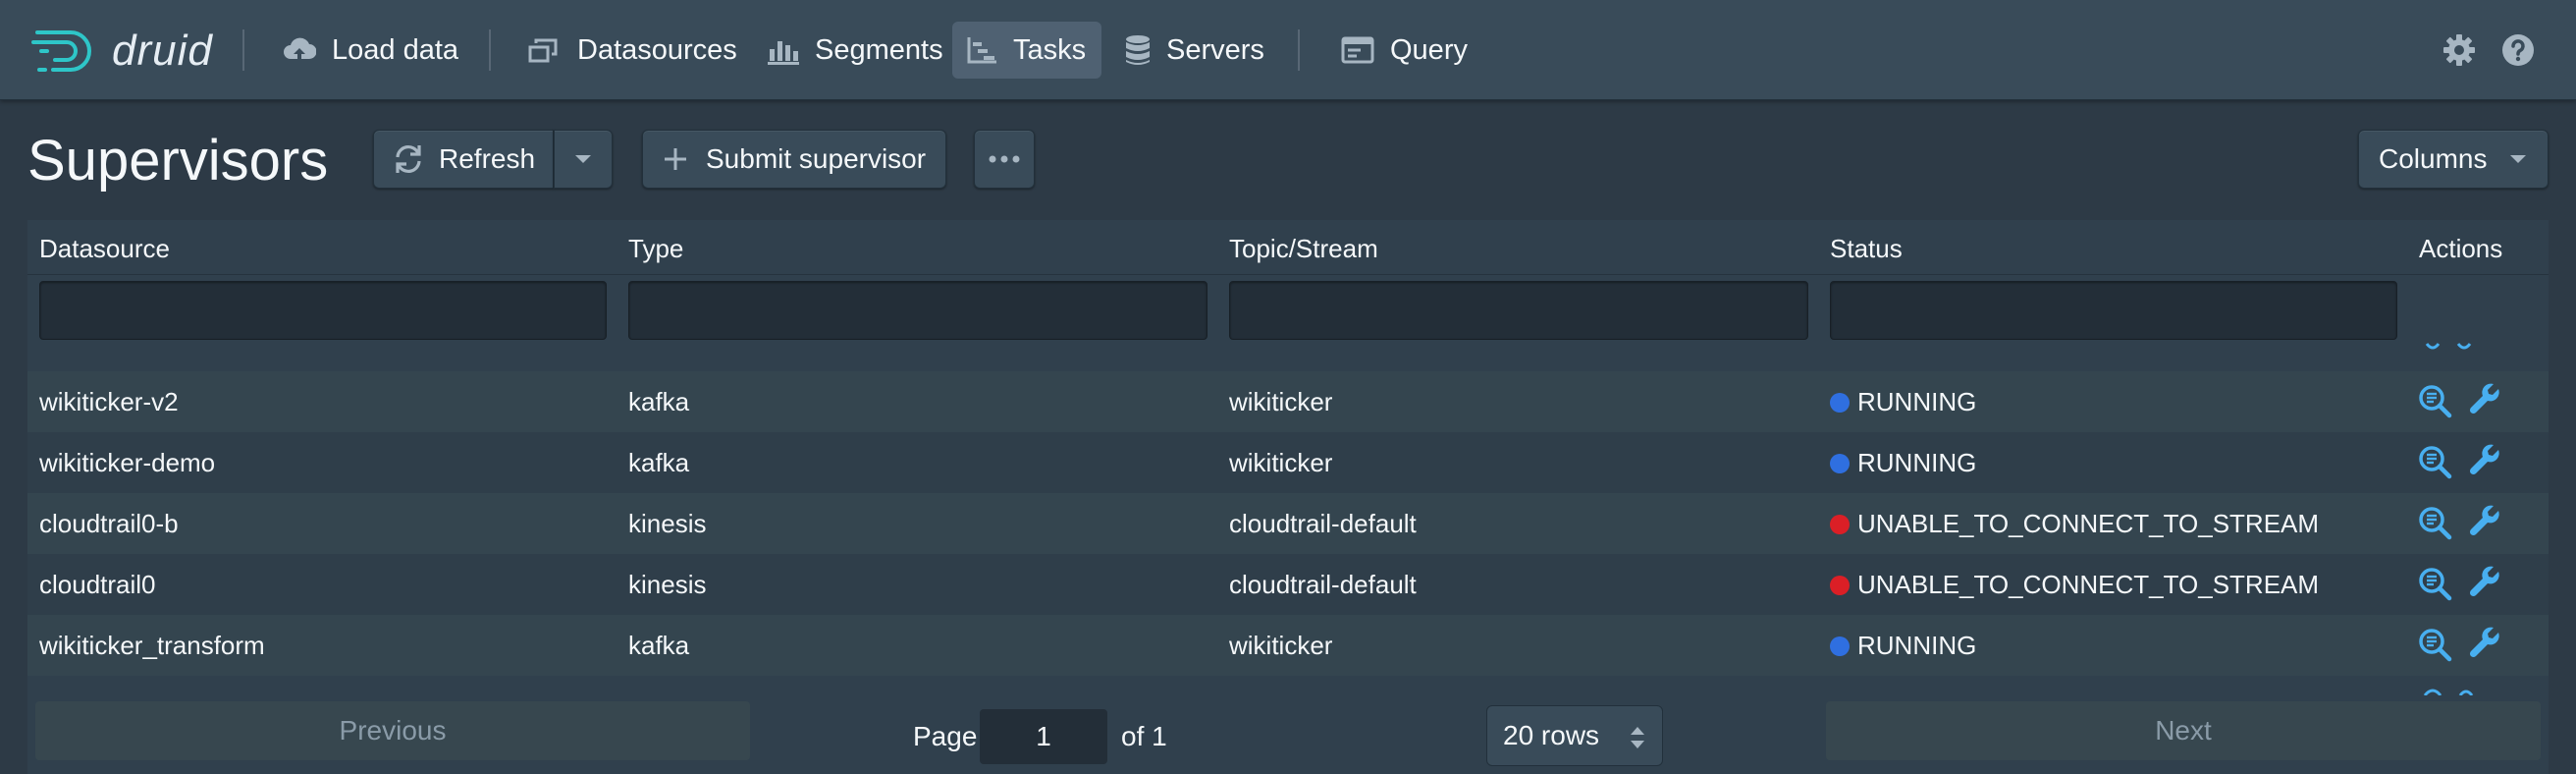 Image resolution: width=2576 pixels, height=774 pixels. Describe the element at coordinates (783, 53) in the screenshot. I see `stacked-chart-icon` at that location.